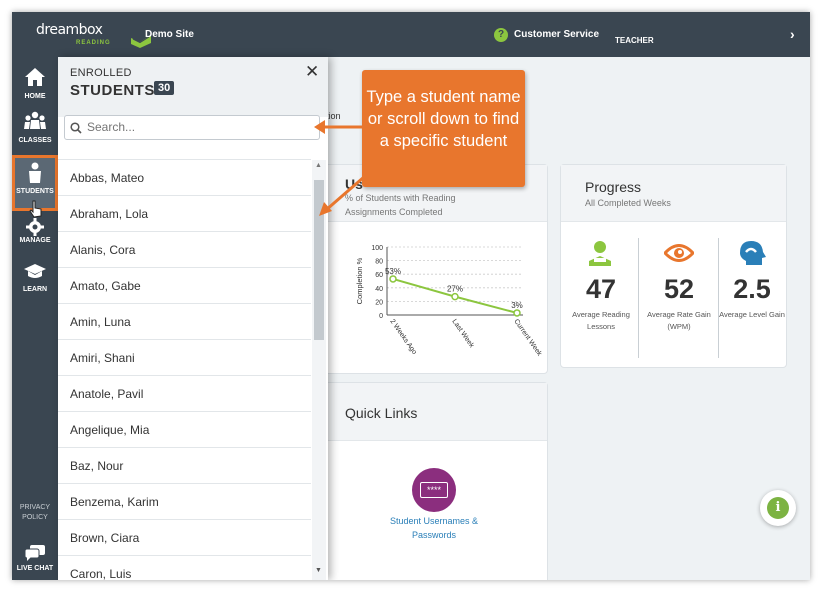 The height and width of the screenshot is (596, 823). Describe the element at coordinates (35, 120) in the screenshot. I see `classes-icon` at that location.